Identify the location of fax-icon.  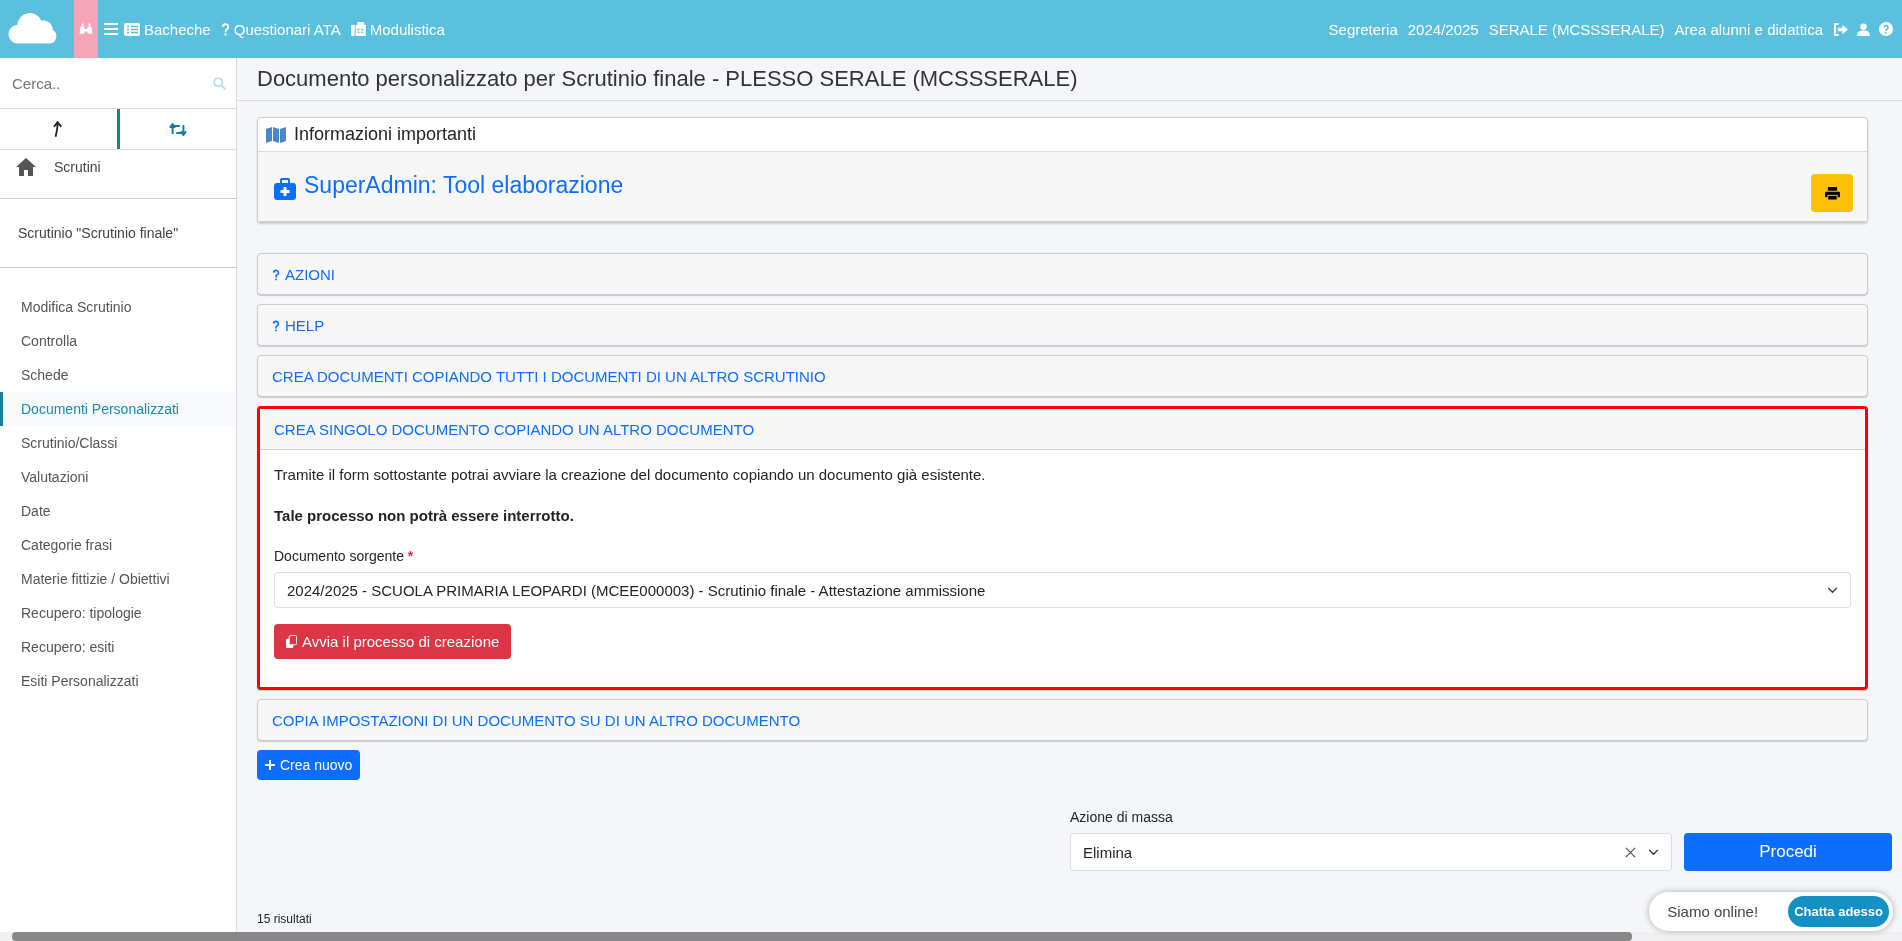
(358, 29).